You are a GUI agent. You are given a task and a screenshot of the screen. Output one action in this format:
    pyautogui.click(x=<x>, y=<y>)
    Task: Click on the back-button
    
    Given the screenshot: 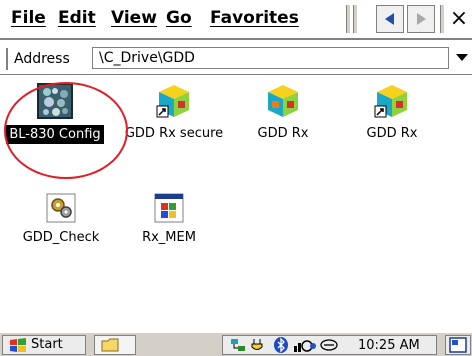 What is the action you would take?
    pyautogui.click(x=390, y=19)
    